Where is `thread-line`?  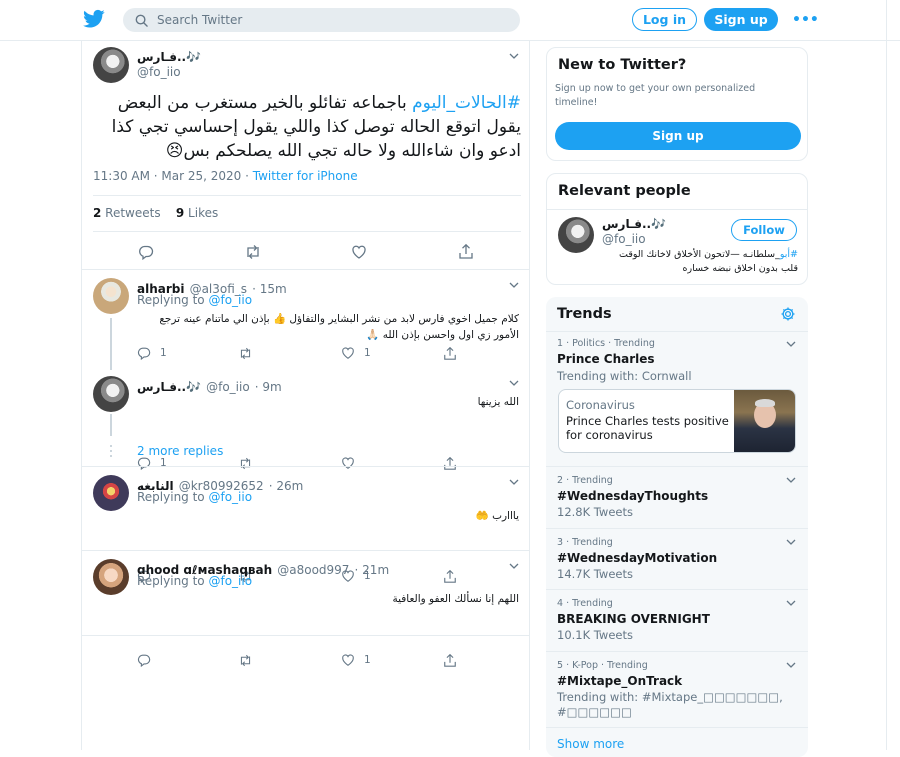 thread-line is located at coordinates (111, 344).